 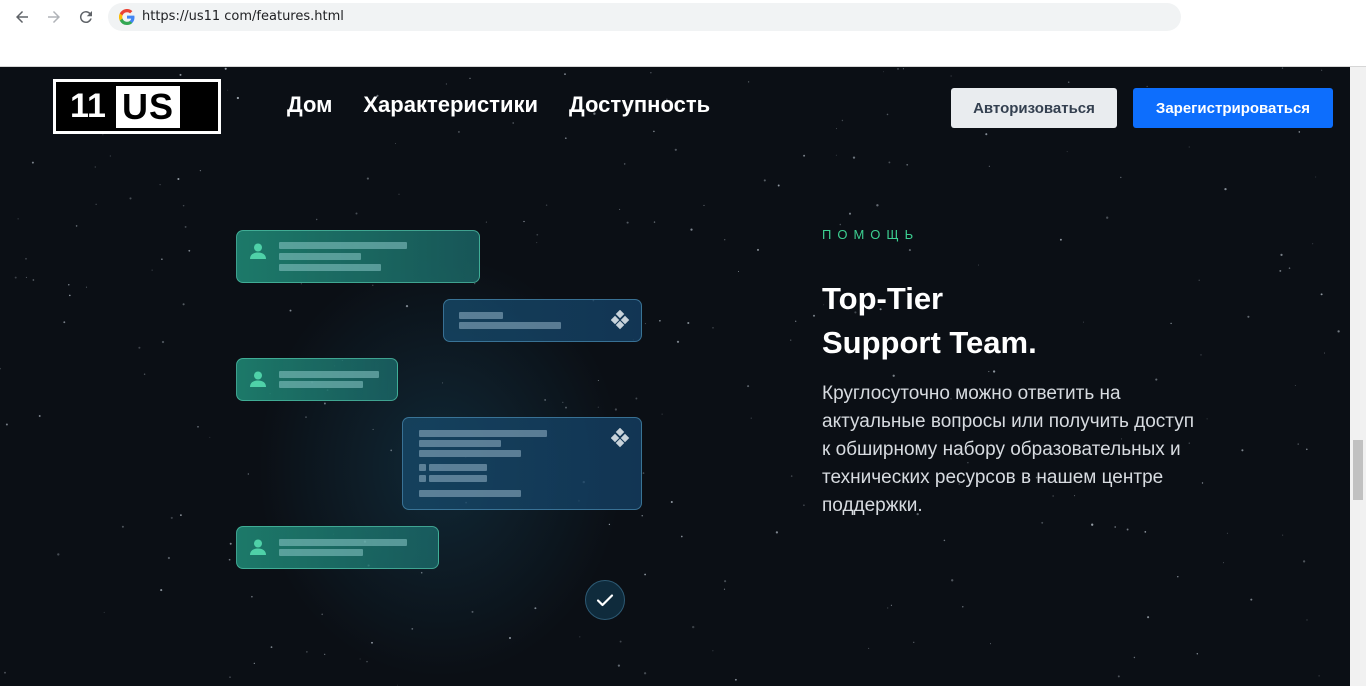 What do you see at coordinates (1358, 470) in the screenshot?
I see `scrollbar-thumb` at bounding box center [1358, 470].